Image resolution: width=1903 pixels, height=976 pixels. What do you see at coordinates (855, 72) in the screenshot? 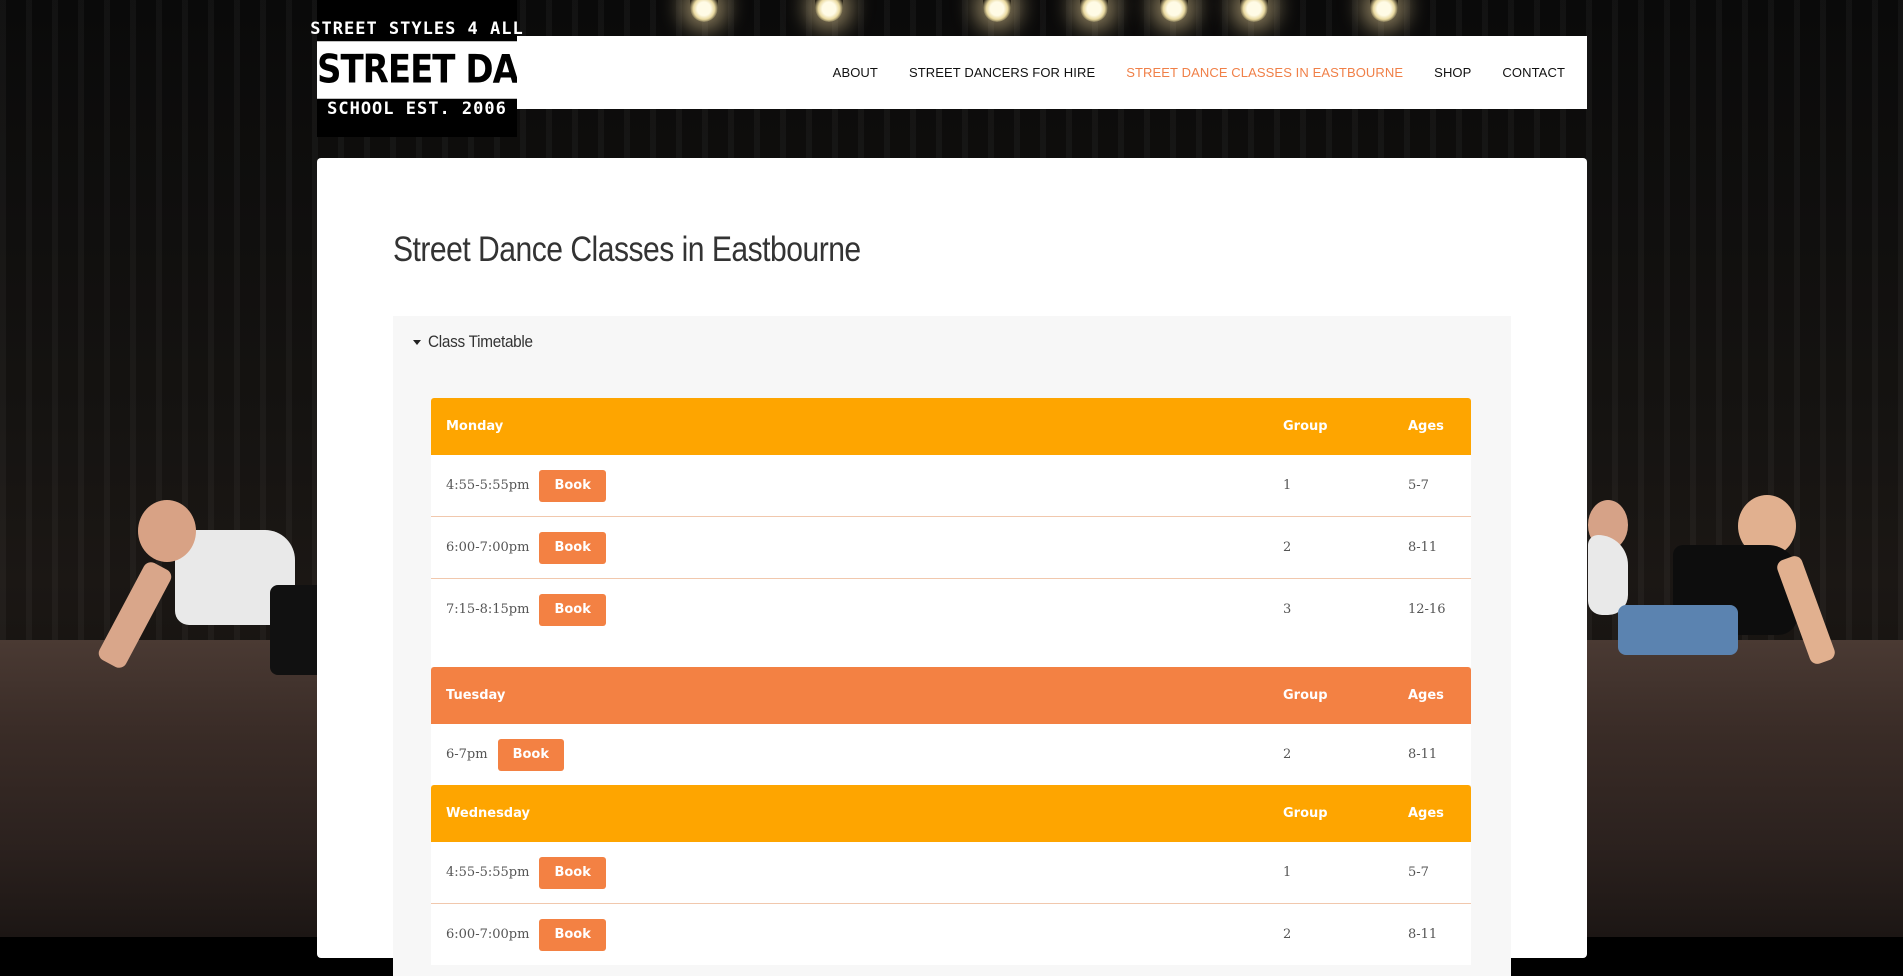
I see `nav-about: ABOUT` at bounding box center [855, 72].